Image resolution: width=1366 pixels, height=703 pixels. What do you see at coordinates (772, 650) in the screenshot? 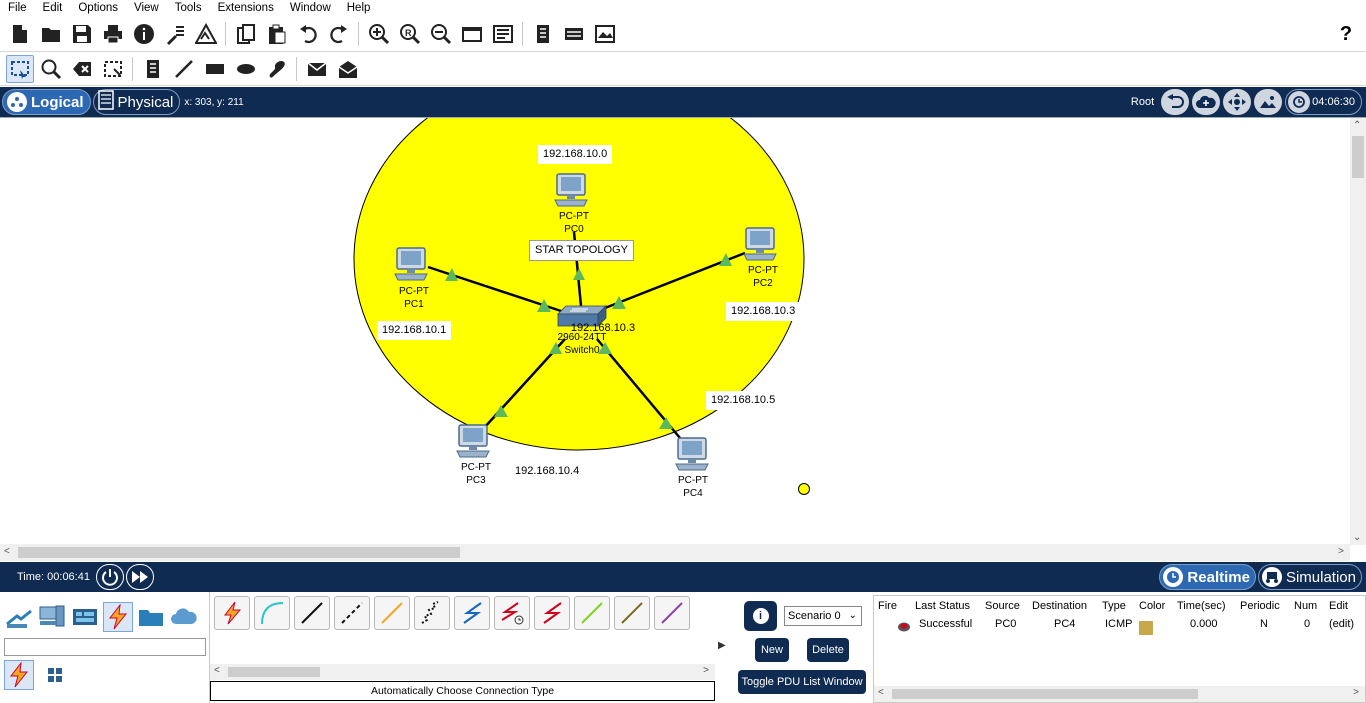
I see `new-scenario-button: New` at bounding box center [772, 650].